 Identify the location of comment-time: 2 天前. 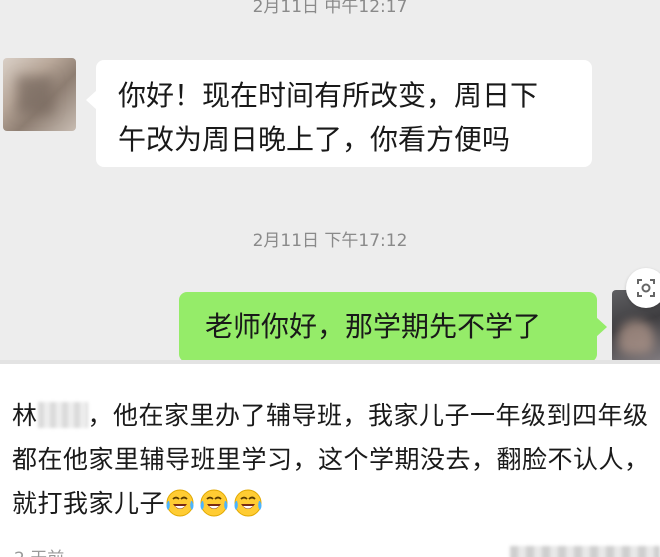
(39, 550).